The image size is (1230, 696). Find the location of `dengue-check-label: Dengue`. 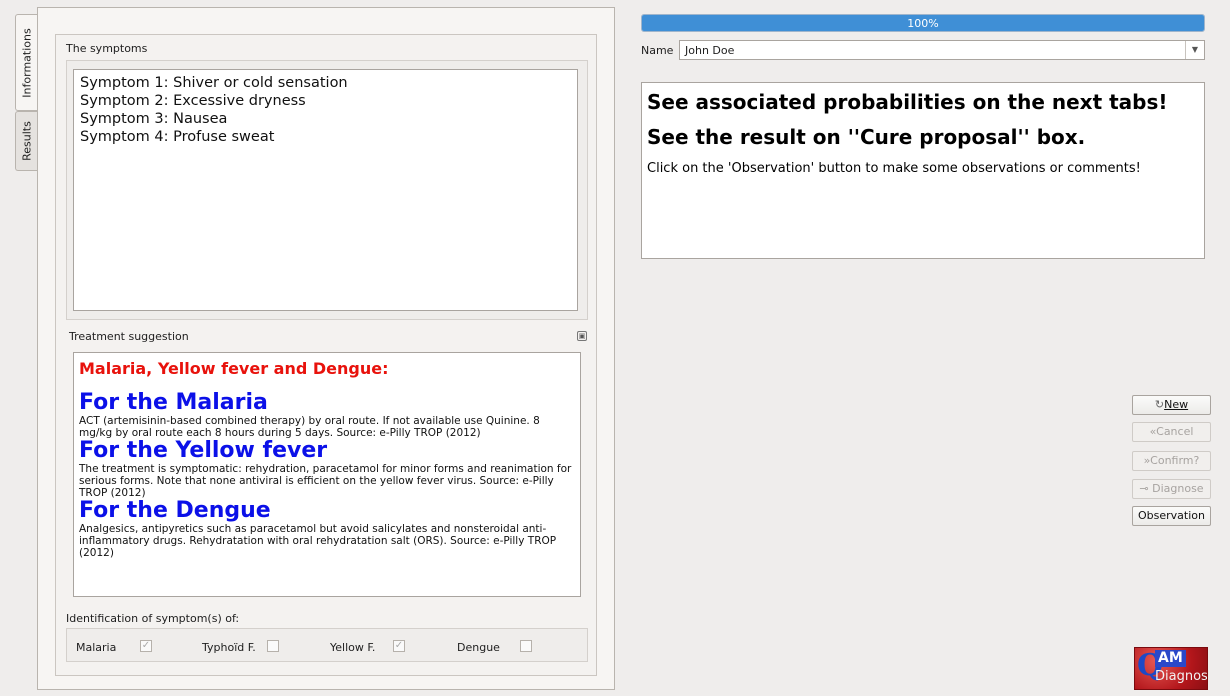

dengue-check-label: Dengue is located at coordinates (478, 647).